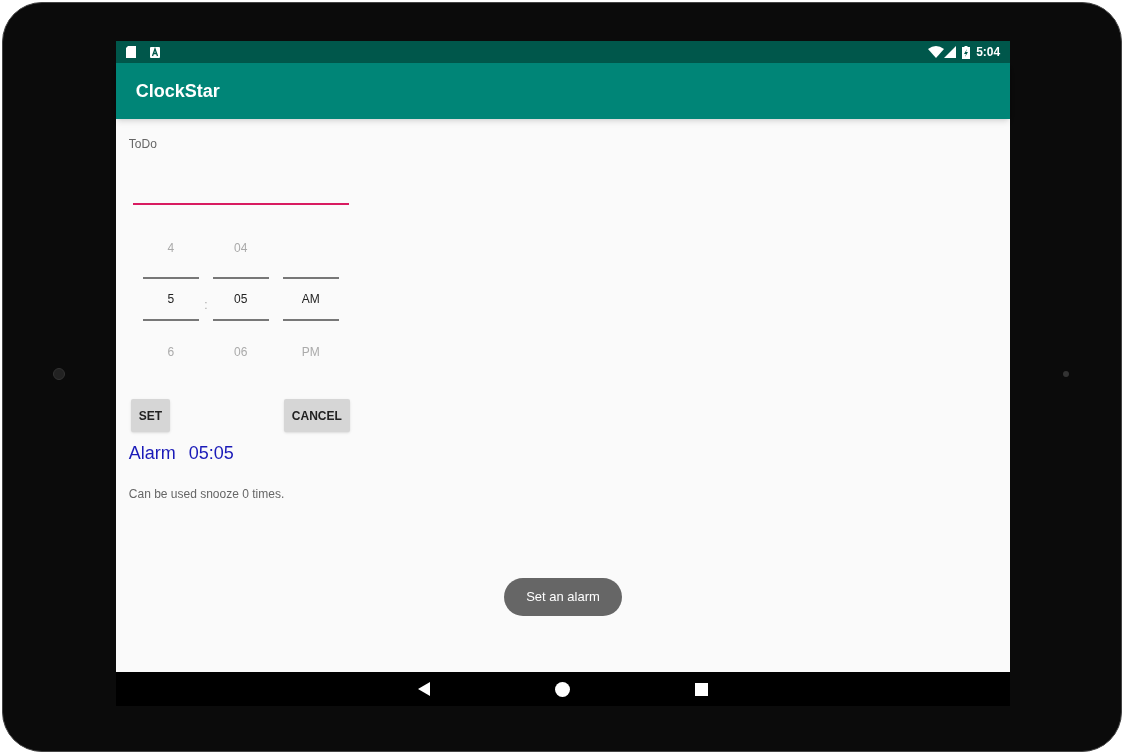 The image size is (1124, 754). What do you see at coordinates (211, 453) in the screenshot?
I see `alarm-time: 05:05` at bounding box center [211, 453].